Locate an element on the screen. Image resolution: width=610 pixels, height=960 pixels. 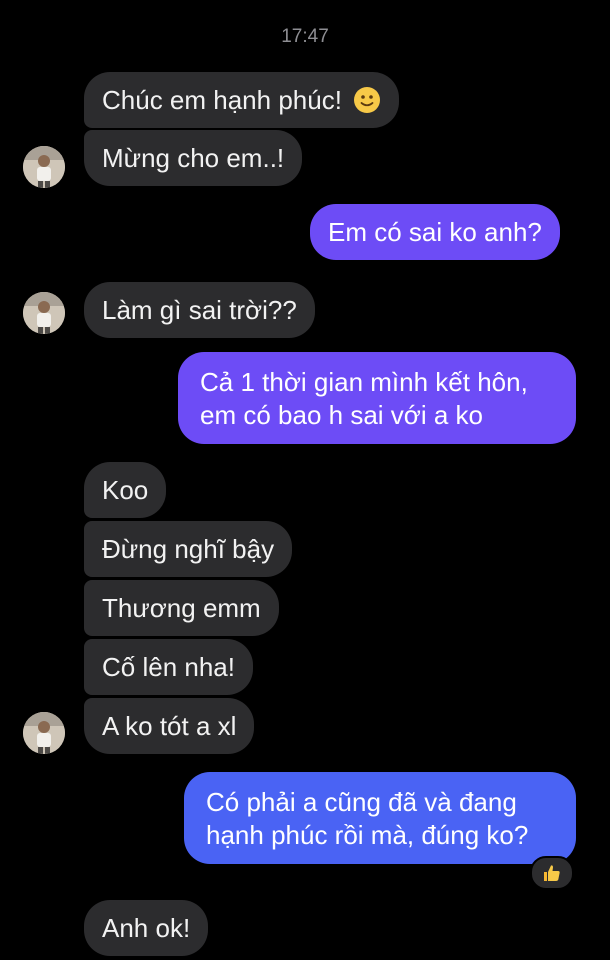
incoming-message: Mừng cho em..! is located at coordinates (193, 158).